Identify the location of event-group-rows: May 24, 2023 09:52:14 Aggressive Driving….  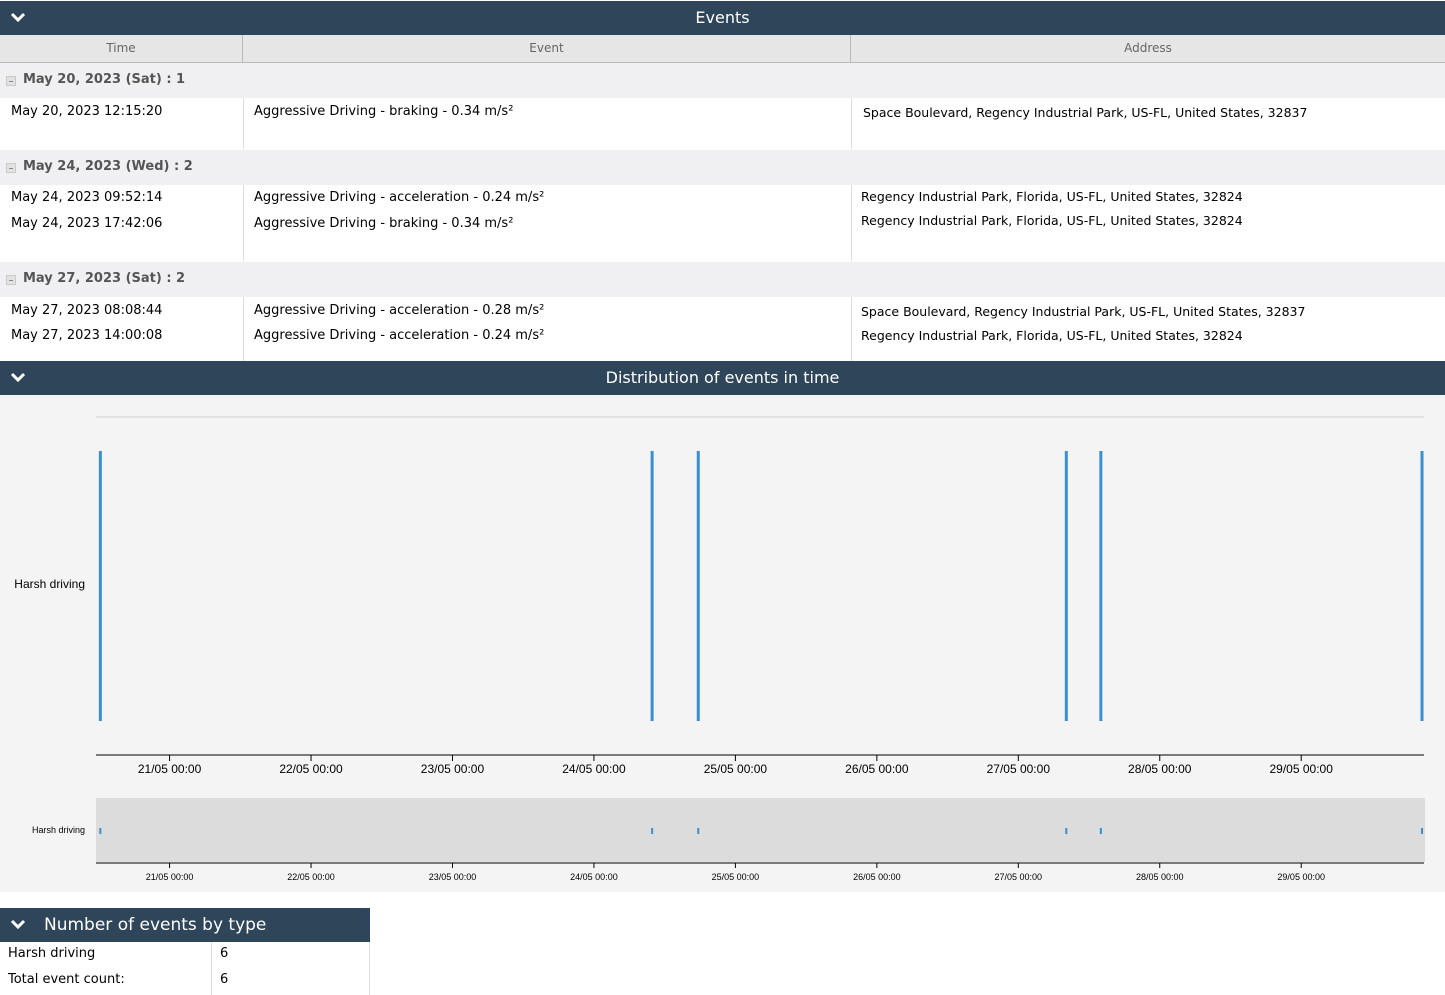
(722, 223).